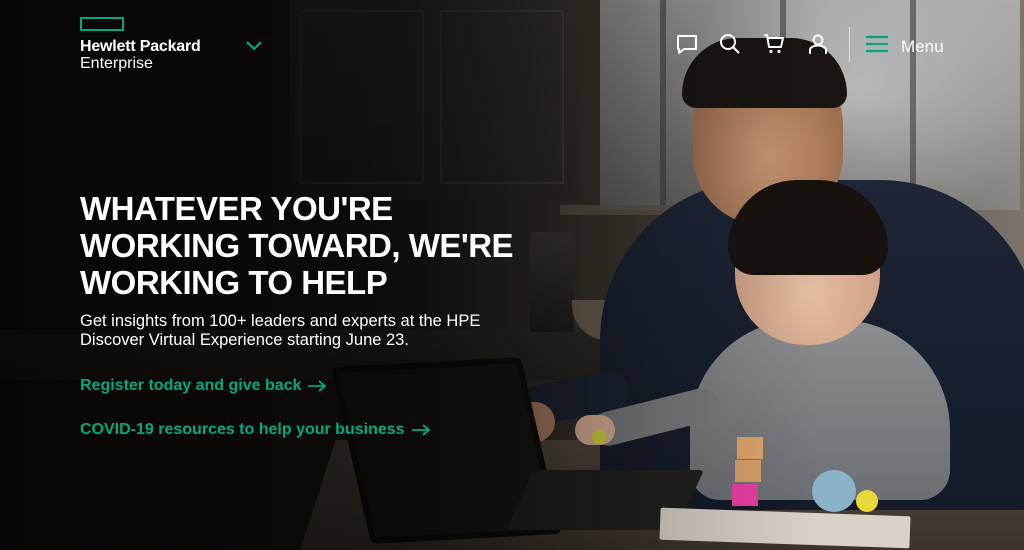 The width and height of the screenshot is (1024, 550). Describe the element at coordinates (191, 385) in the screenshot. I see `register-link-label: Register today and give back` at that location.